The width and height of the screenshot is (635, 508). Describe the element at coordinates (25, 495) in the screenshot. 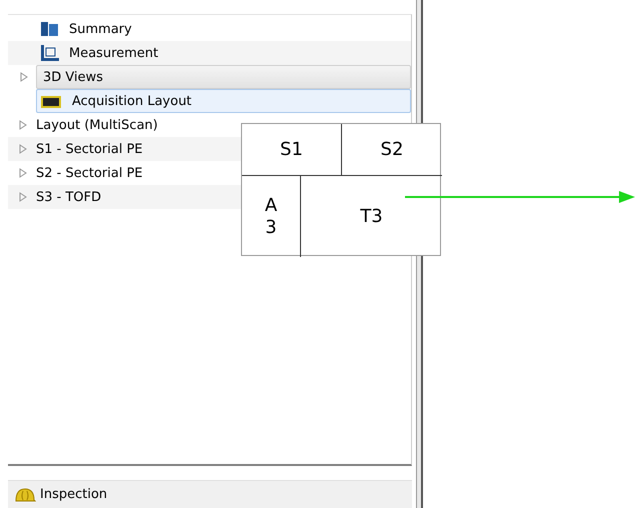

I see `helmet-icon` at that location.